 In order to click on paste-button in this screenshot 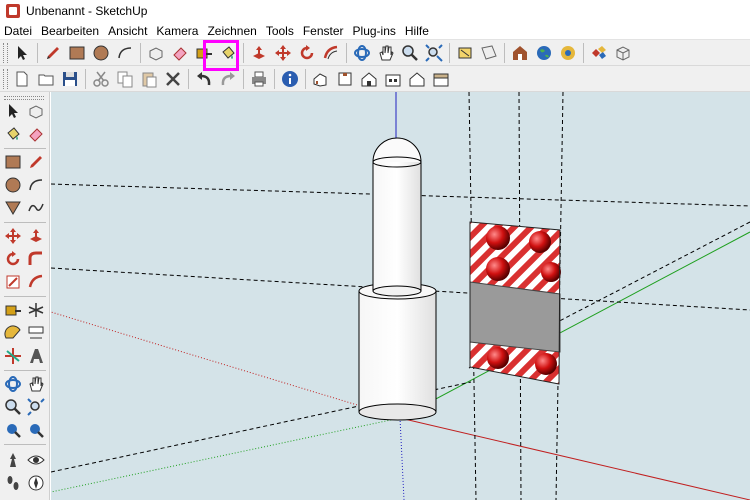, I will do `click(149, 79)`.